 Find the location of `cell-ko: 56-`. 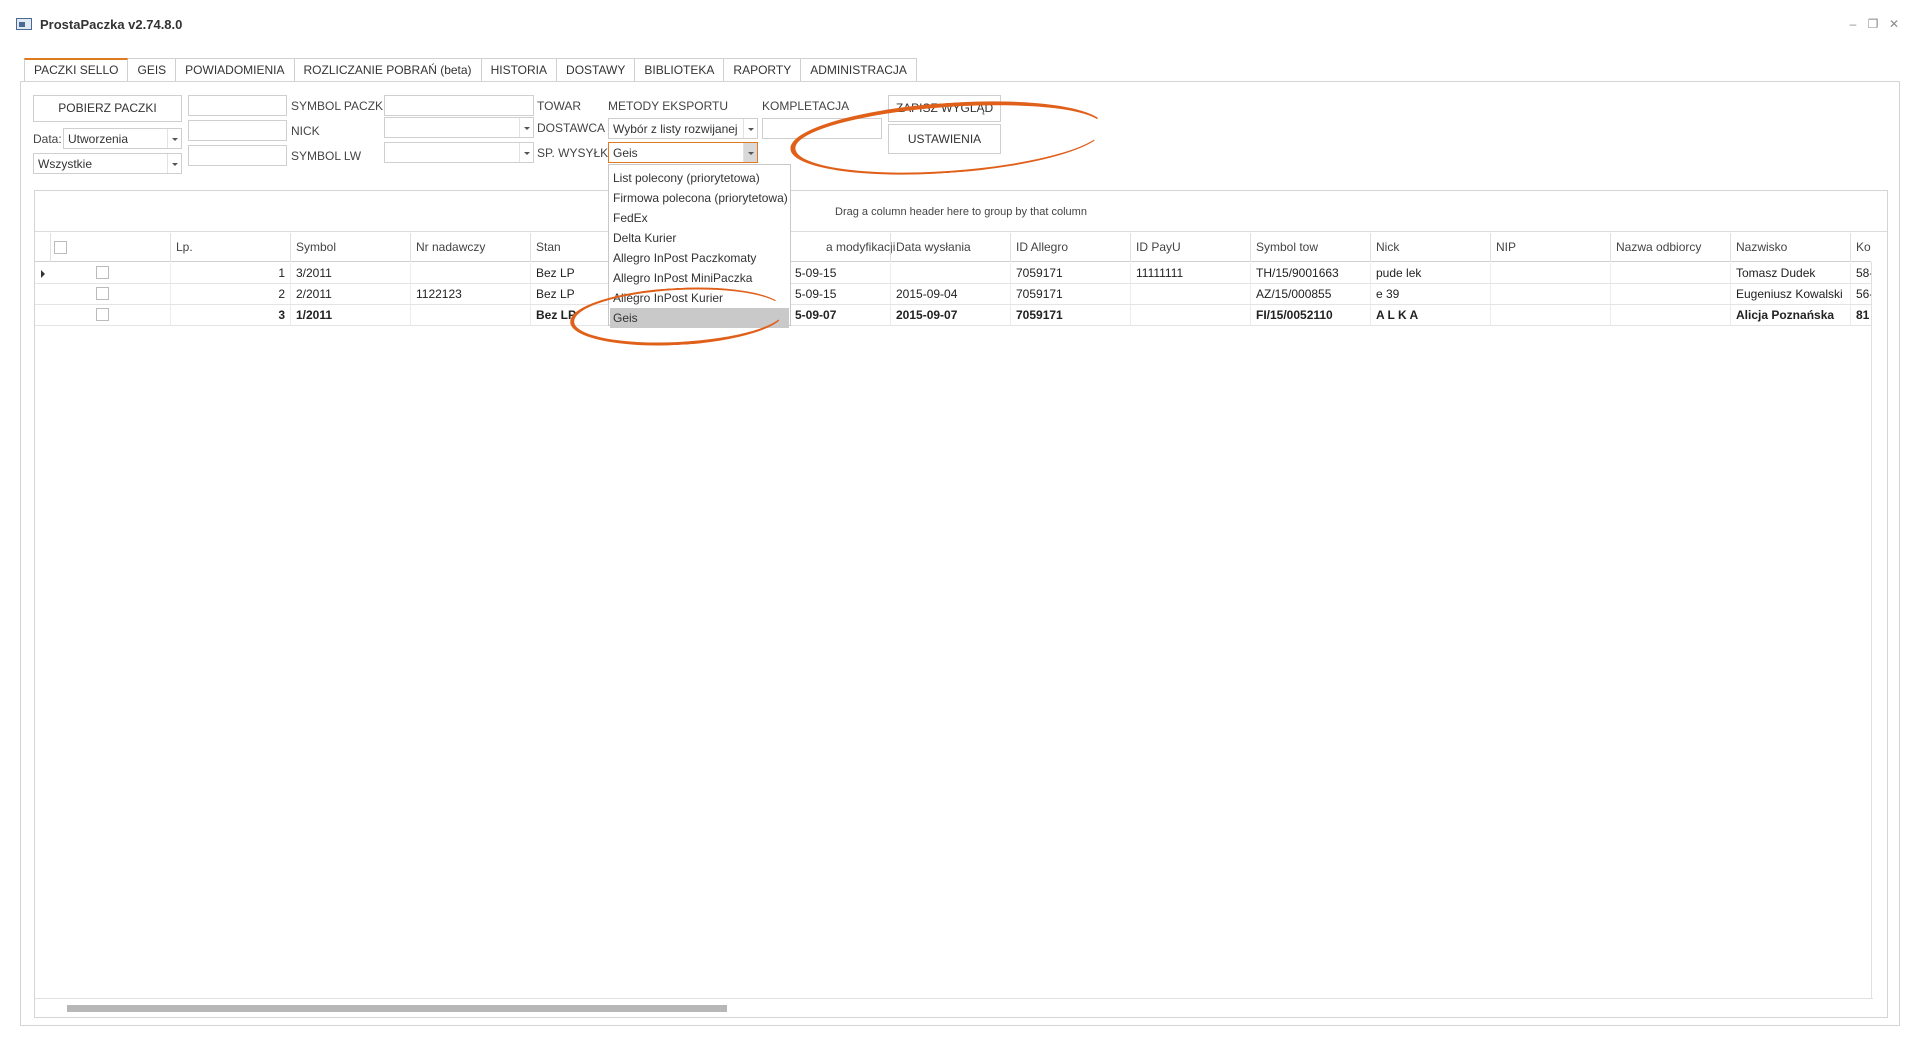

cell-ko: 56- is located at coordinates (1860, 294).